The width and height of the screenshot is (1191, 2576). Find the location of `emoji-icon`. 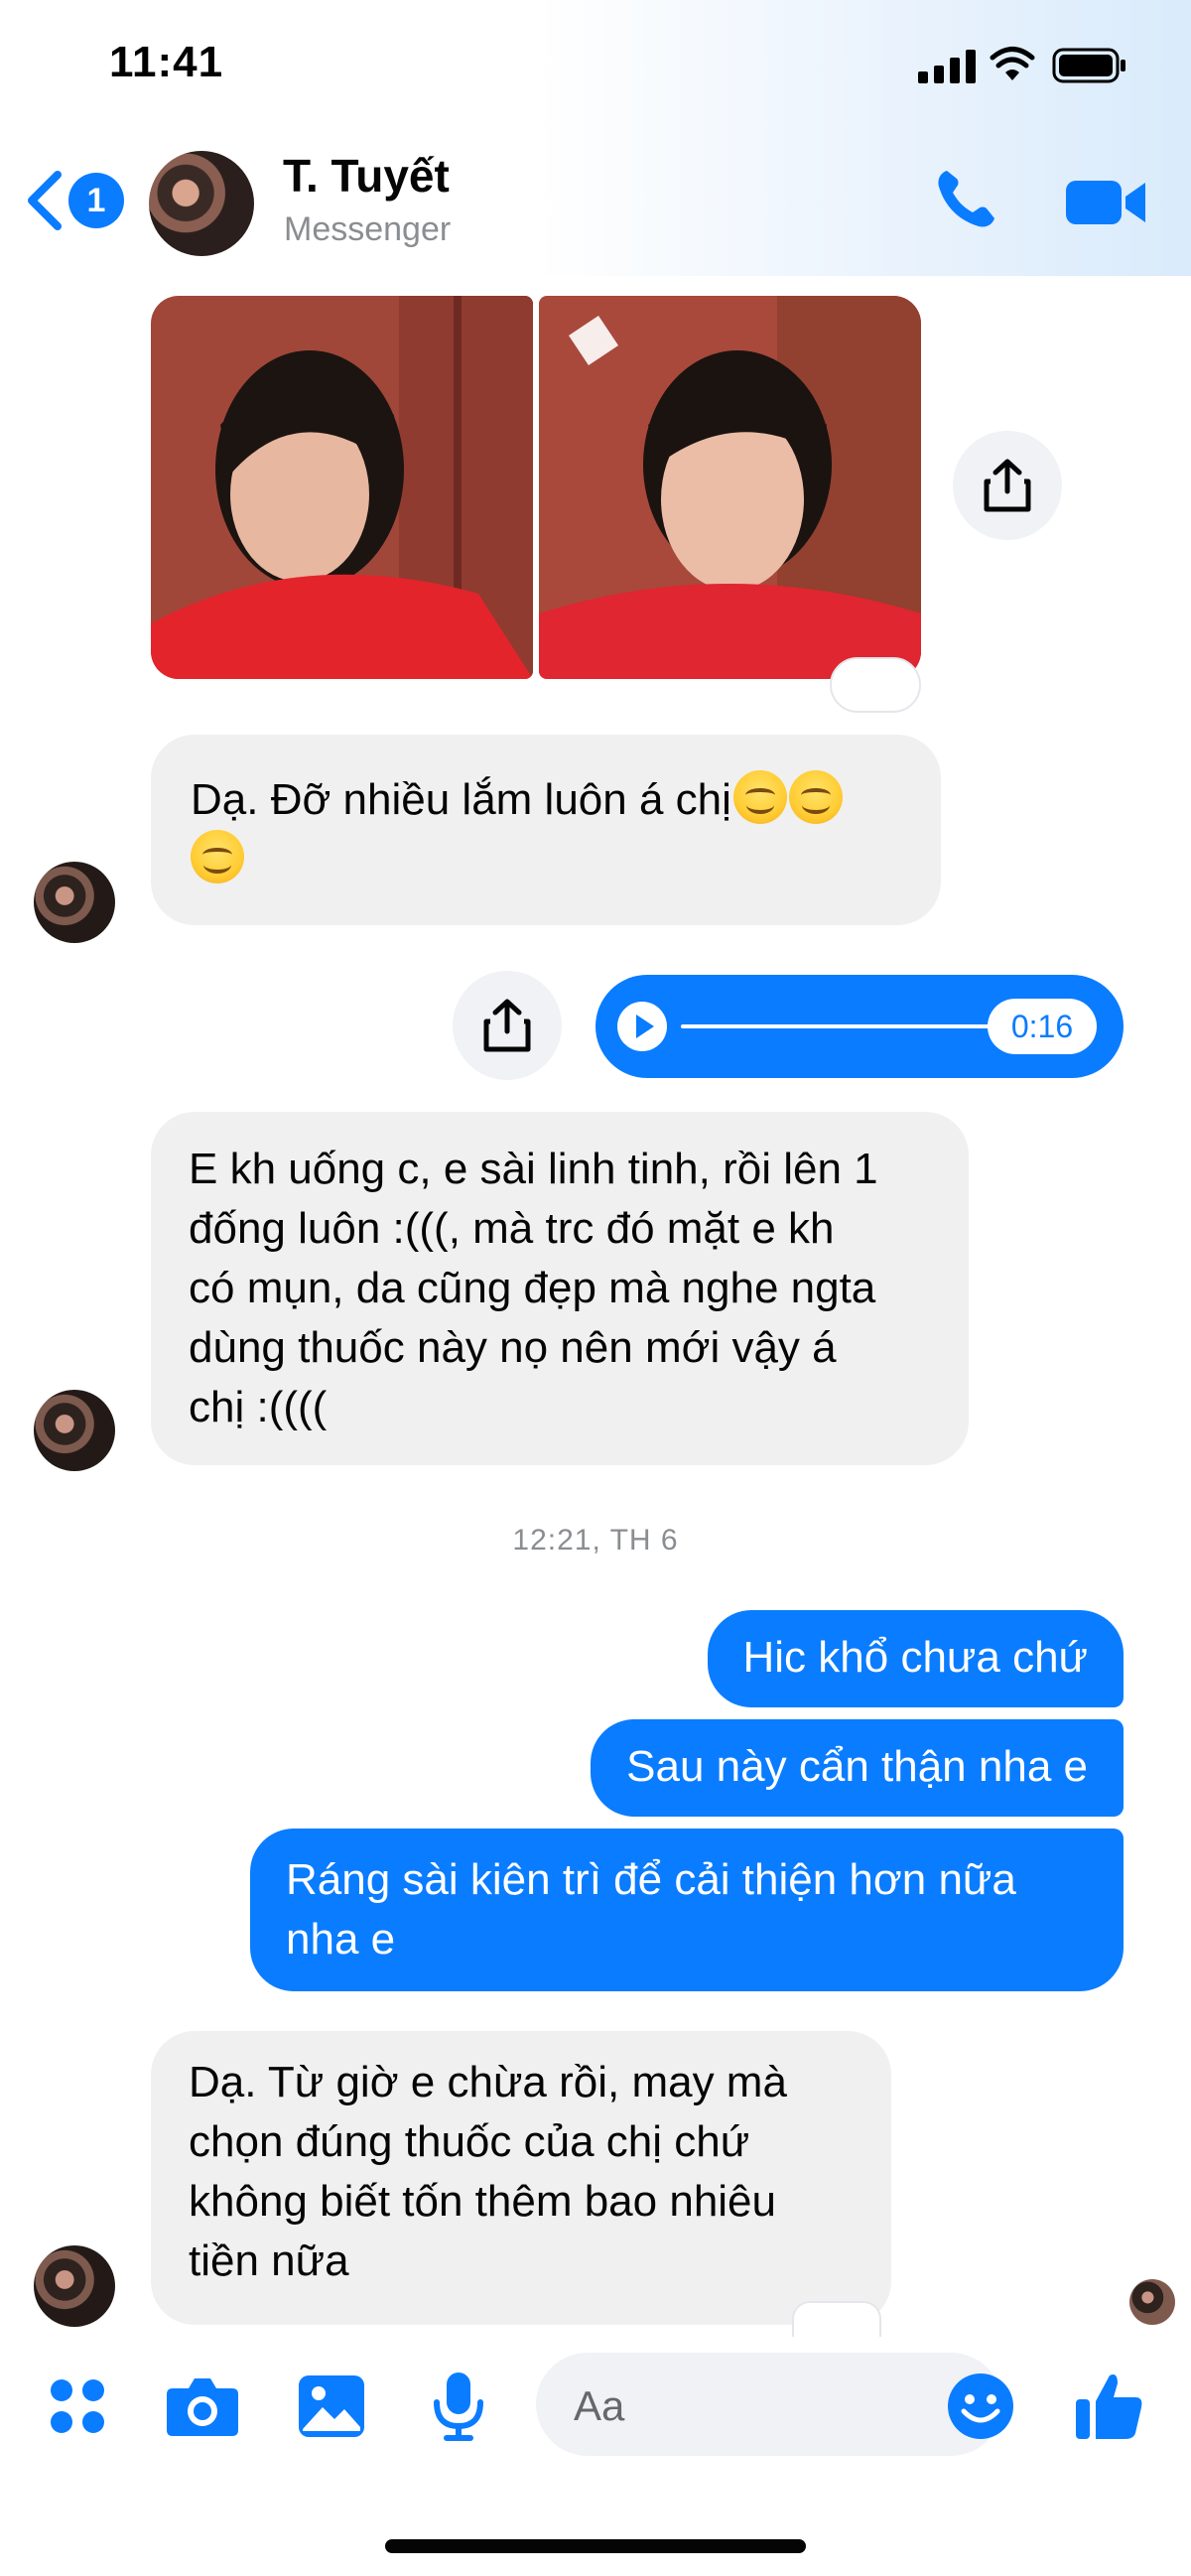

emoji-icon is located at coordinates (980, 2406).